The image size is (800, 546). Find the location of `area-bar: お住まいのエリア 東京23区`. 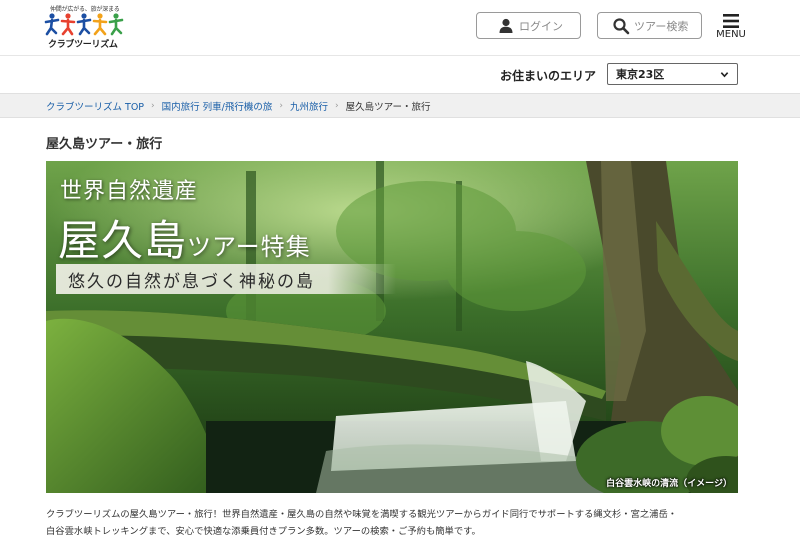

area-bar: お住まいのエリア 東京23区 is located at coordinates (400, 74).